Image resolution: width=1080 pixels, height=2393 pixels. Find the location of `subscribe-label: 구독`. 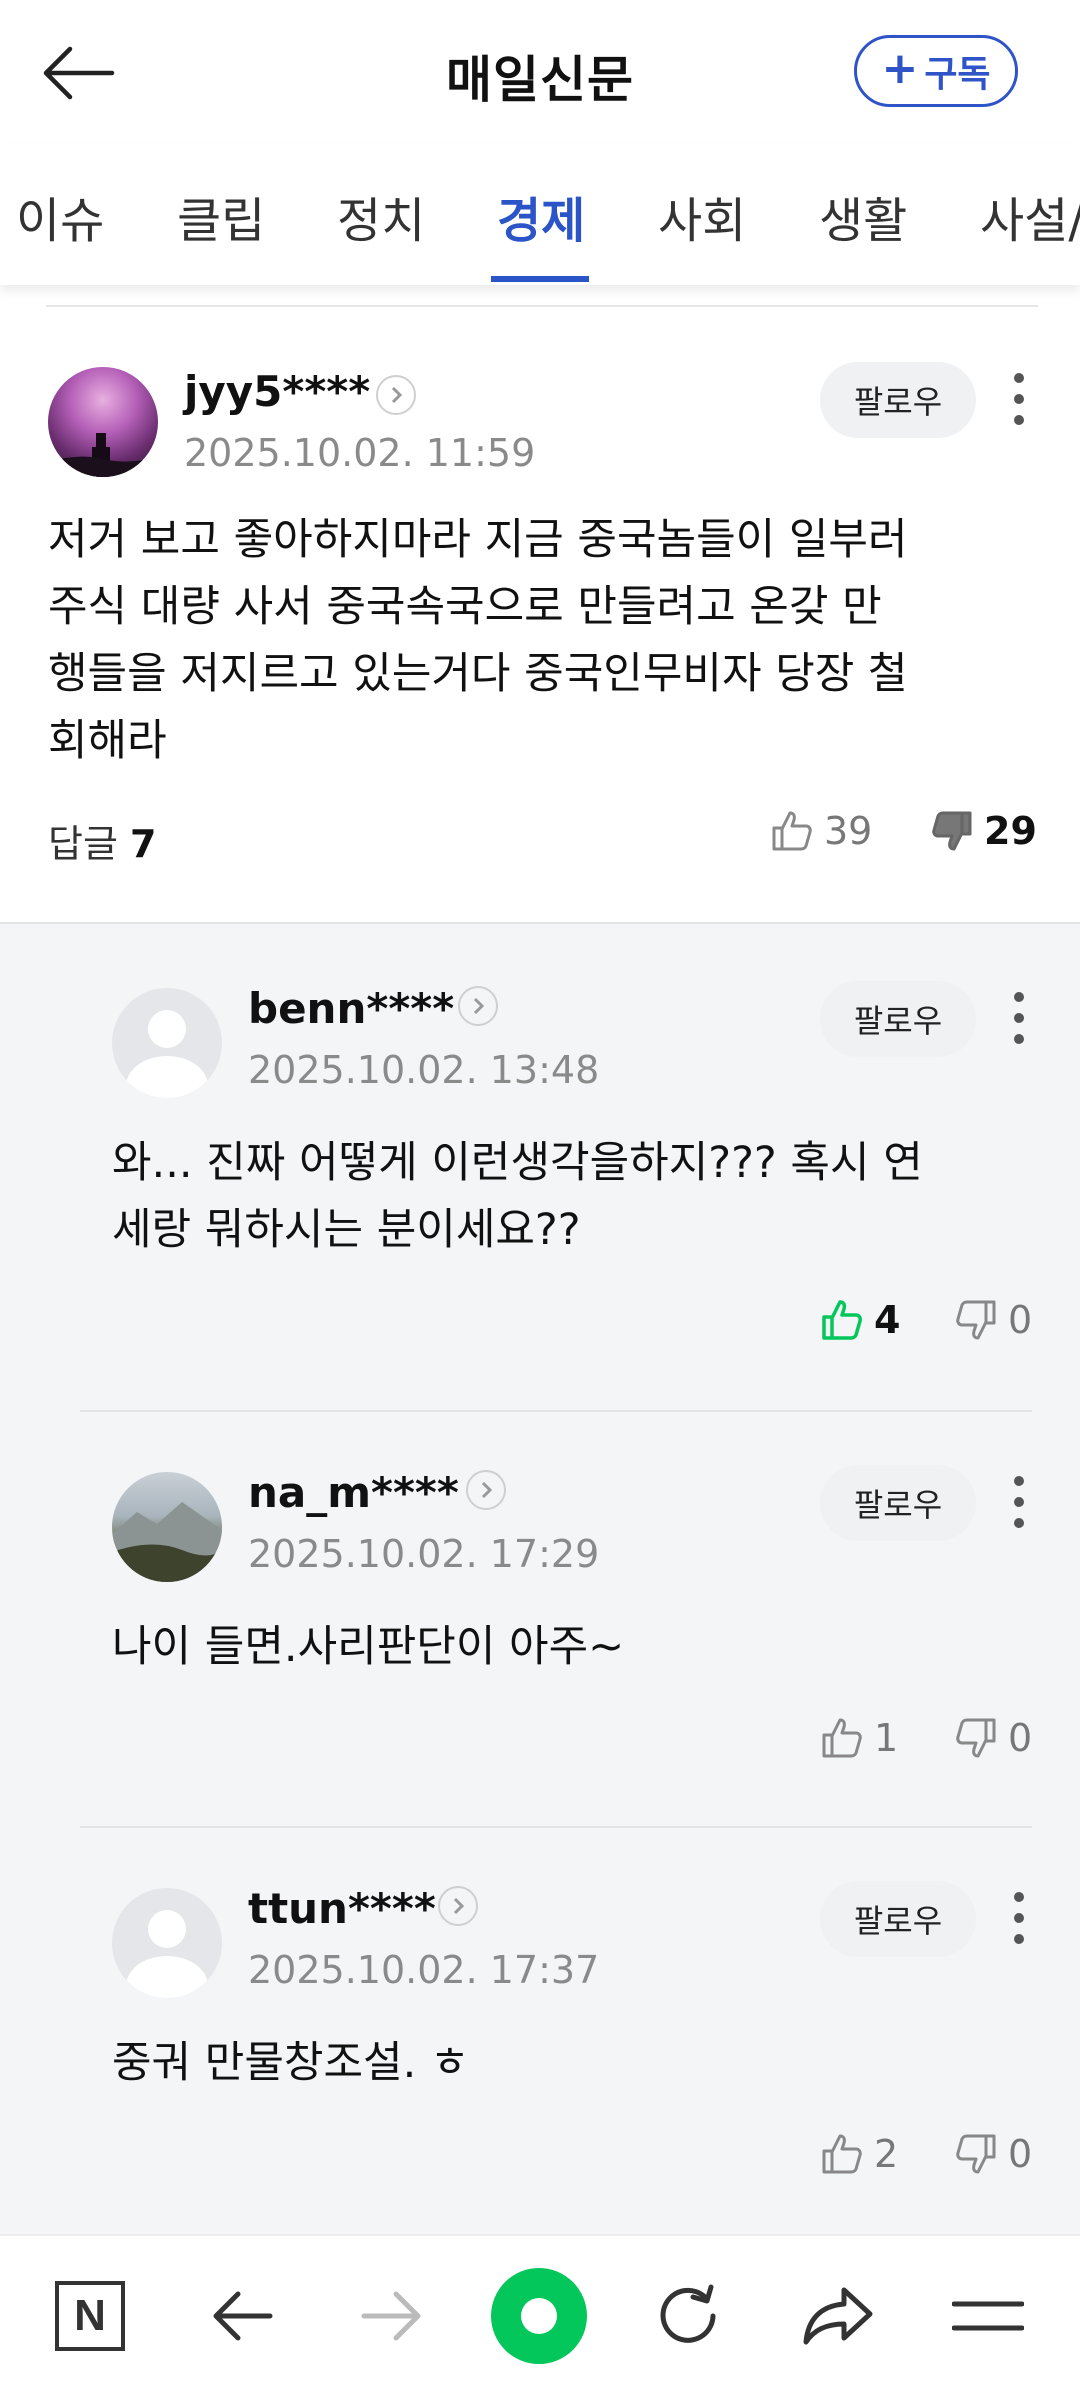

subscribe-label: 구독 is located at coordinates (957, 74).